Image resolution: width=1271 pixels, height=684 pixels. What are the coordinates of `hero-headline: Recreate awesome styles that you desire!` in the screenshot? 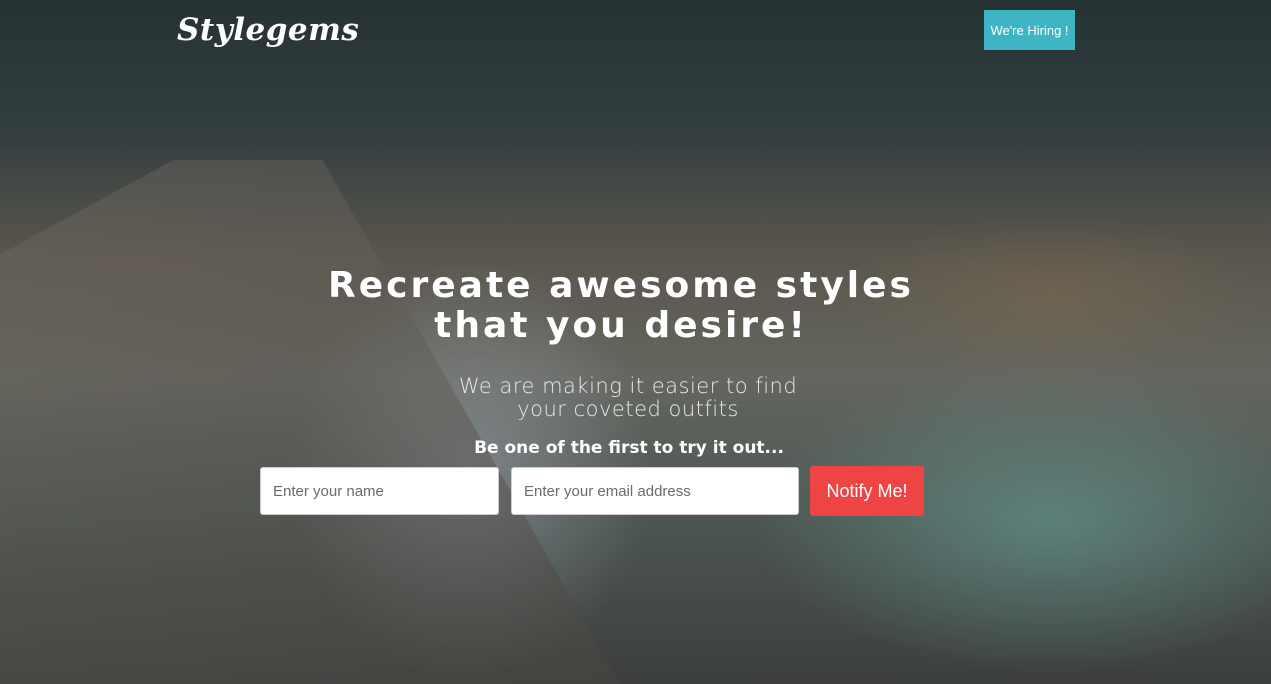 It's located at (621, 306).